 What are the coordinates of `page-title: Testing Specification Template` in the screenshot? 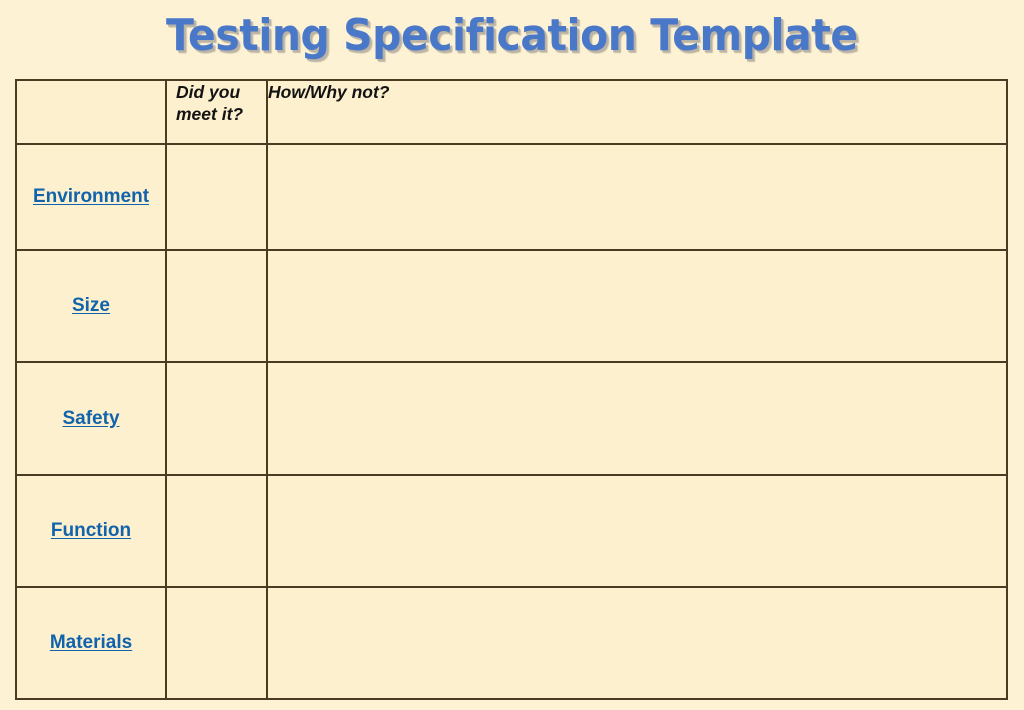 It's located at (512, 35).